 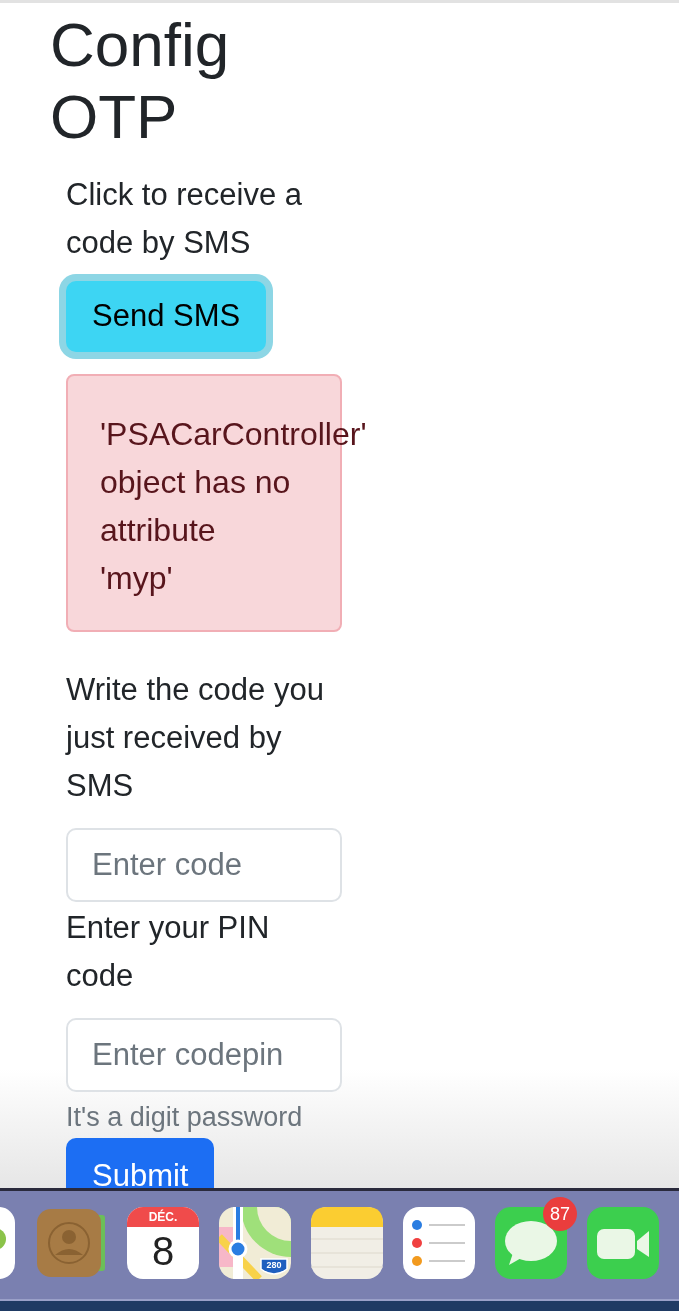 What do you see at coordinates (560, 1214) in the screenshot?
I see `notification-badge: 87` at bounding box center [560, 1214].